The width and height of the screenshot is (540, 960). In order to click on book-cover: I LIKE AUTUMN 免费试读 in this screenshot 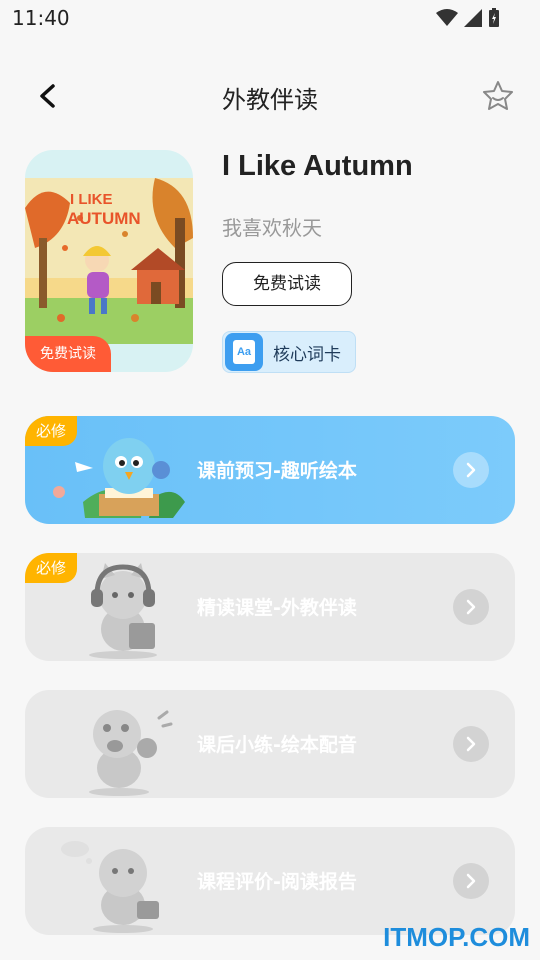, I will do `click(109, 261)`.